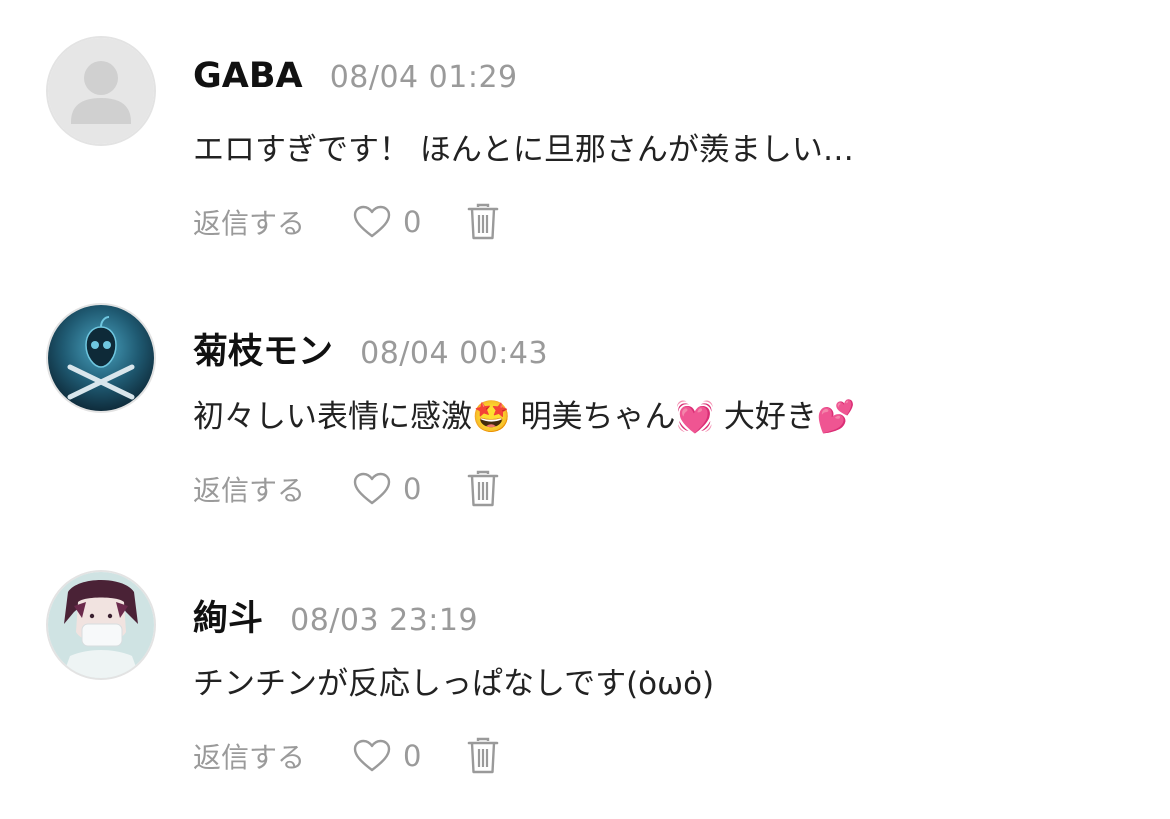 The height and width of the screenshot is (819, 1170). I want to click on person-photo-avatar, so click(101, 625).